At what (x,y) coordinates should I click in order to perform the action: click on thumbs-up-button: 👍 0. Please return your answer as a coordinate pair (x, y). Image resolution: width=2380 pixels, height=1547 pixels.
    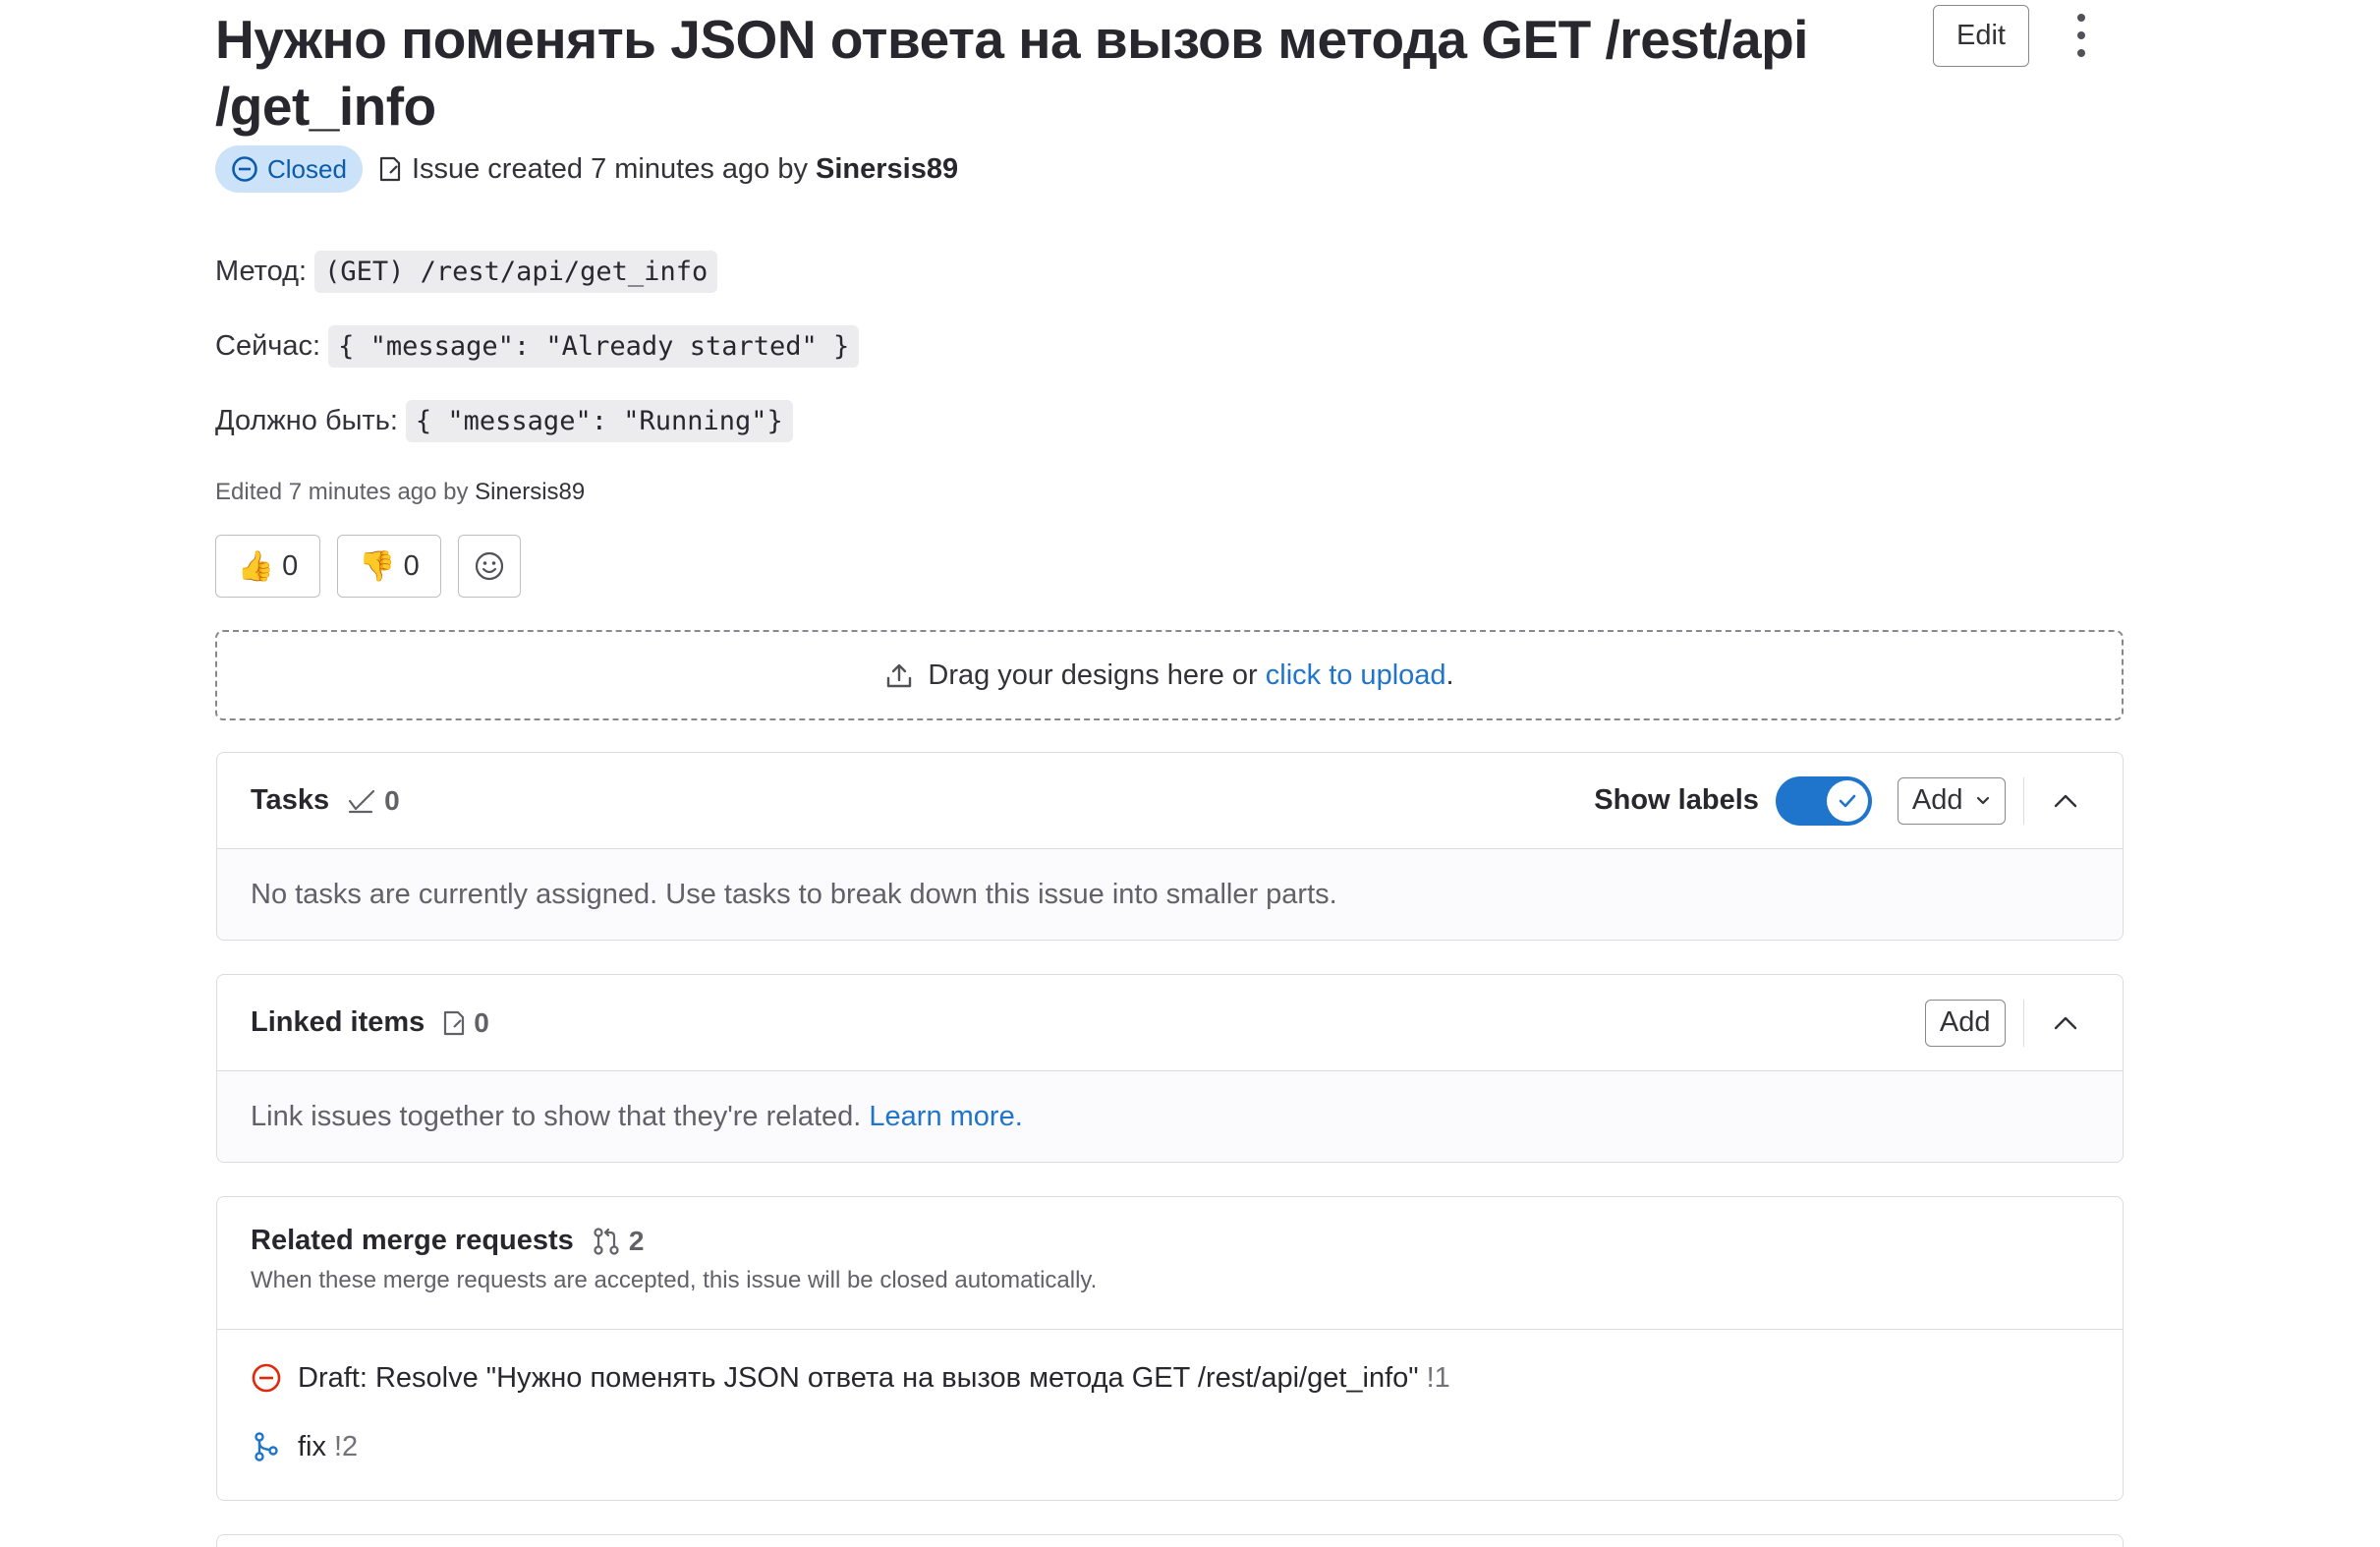
    Looking at the image, I should click on (267, 566).